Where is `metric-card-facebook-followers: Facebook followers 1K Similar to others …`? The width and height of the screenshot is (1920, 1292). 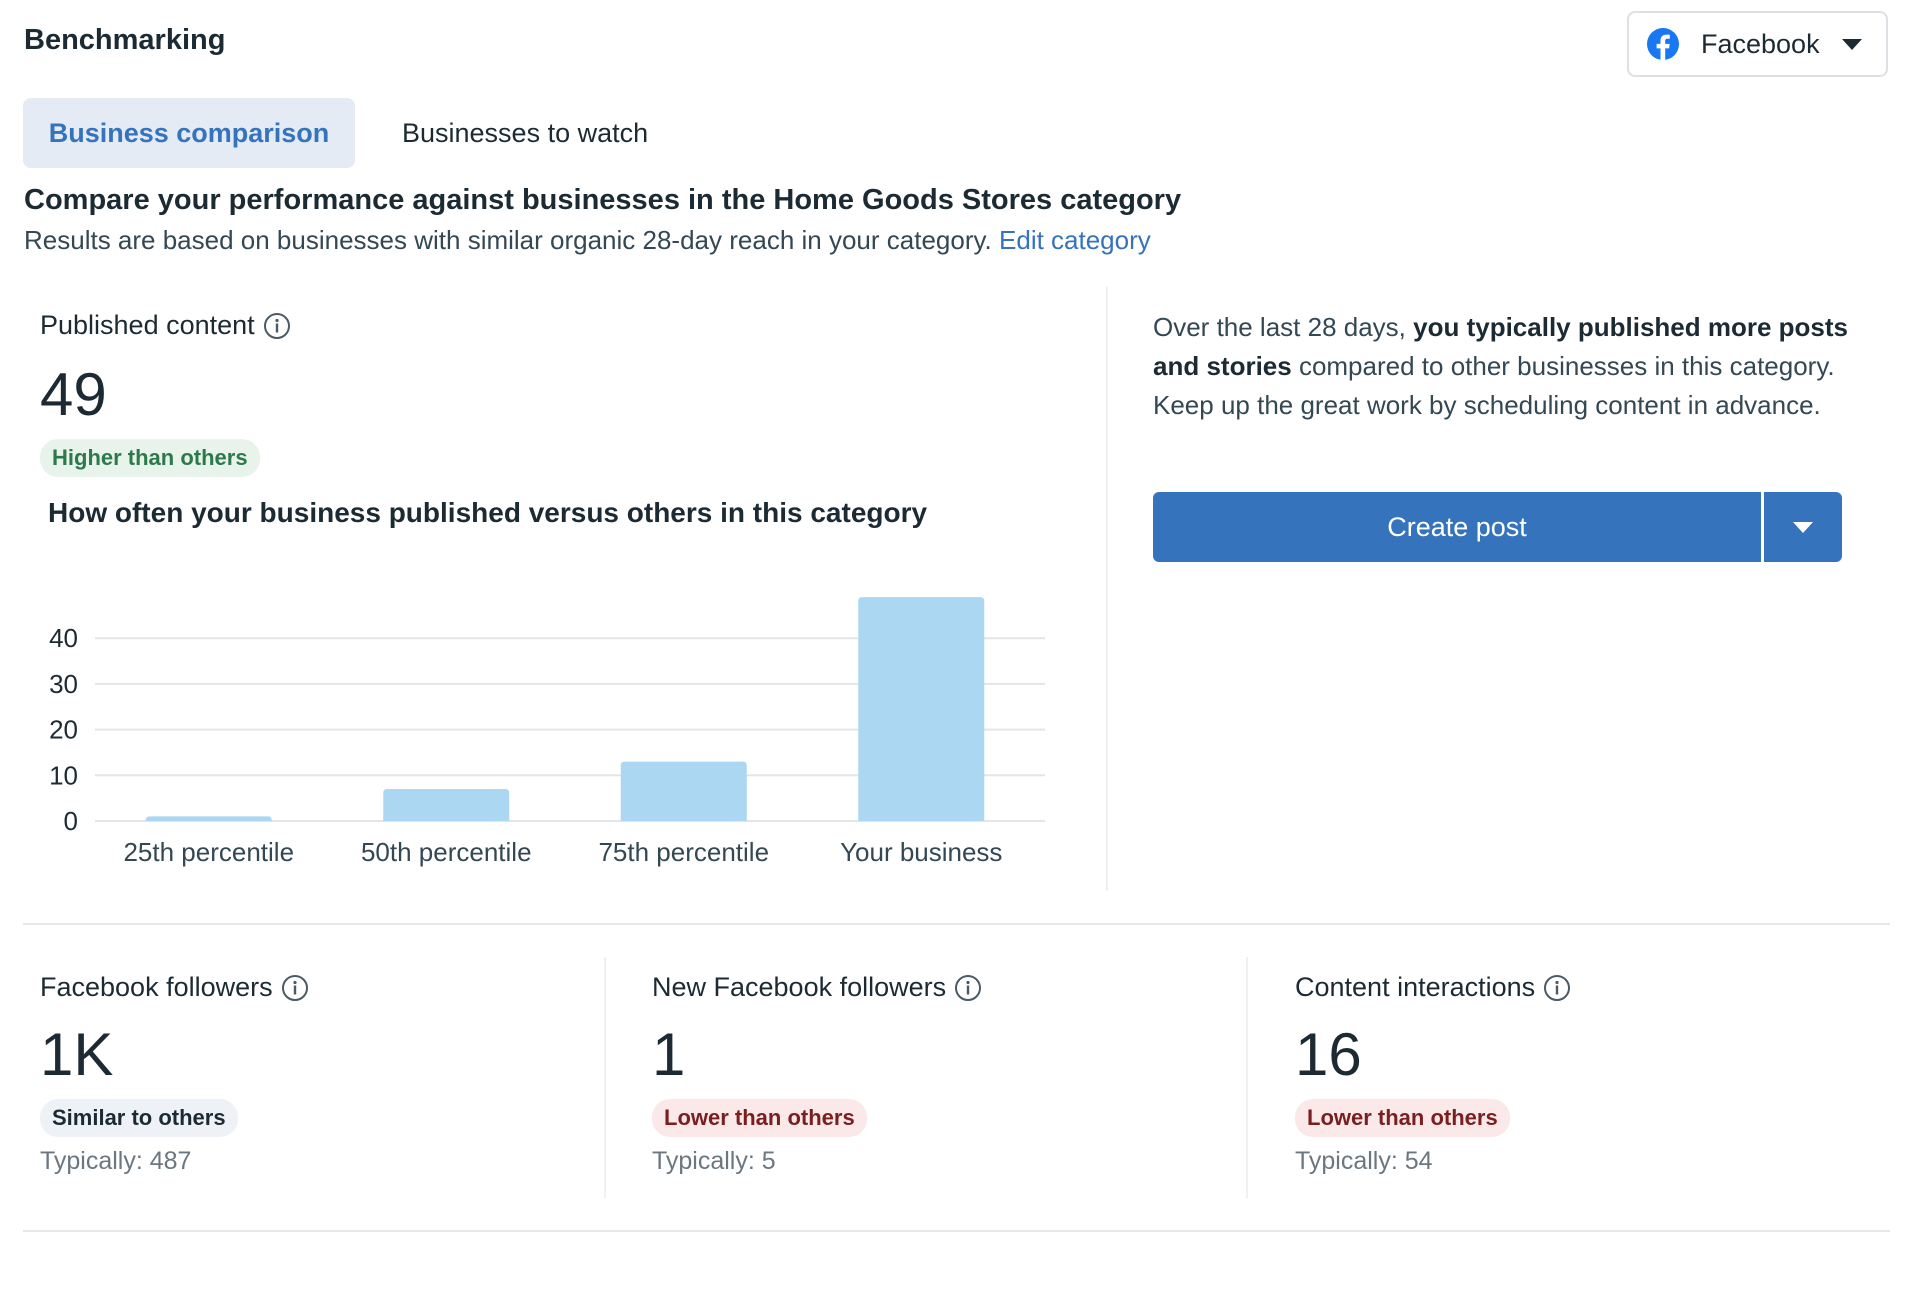
metric-card-facebook-followers: Facebook followers 1K Similar to others … is located at coordinates (174, 1074).